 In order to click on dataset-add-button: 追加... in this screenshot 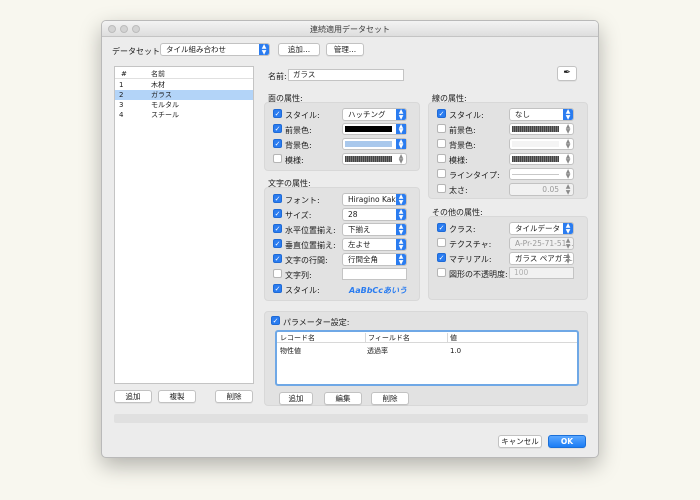, I will do `click(299, 49)`.